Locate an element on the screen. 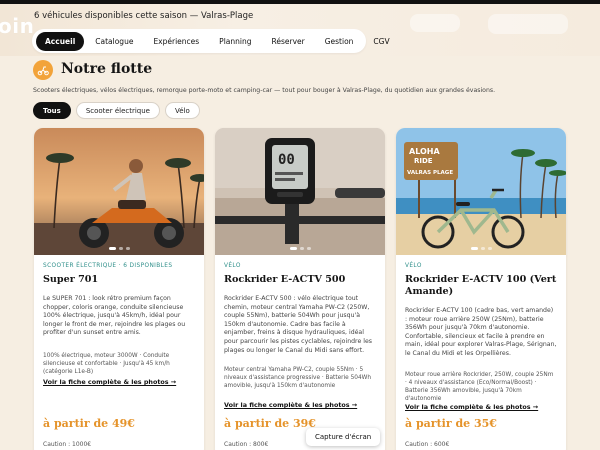  nav-item-accueil: Accueil is located at coordinates (60, 41).